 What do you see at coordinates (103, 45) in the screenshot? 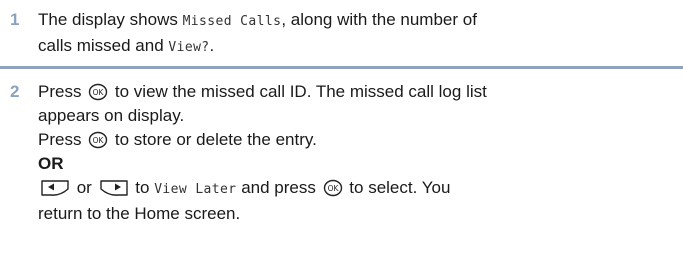
I see `text: calls missed and` at bounding box center [103, 45].